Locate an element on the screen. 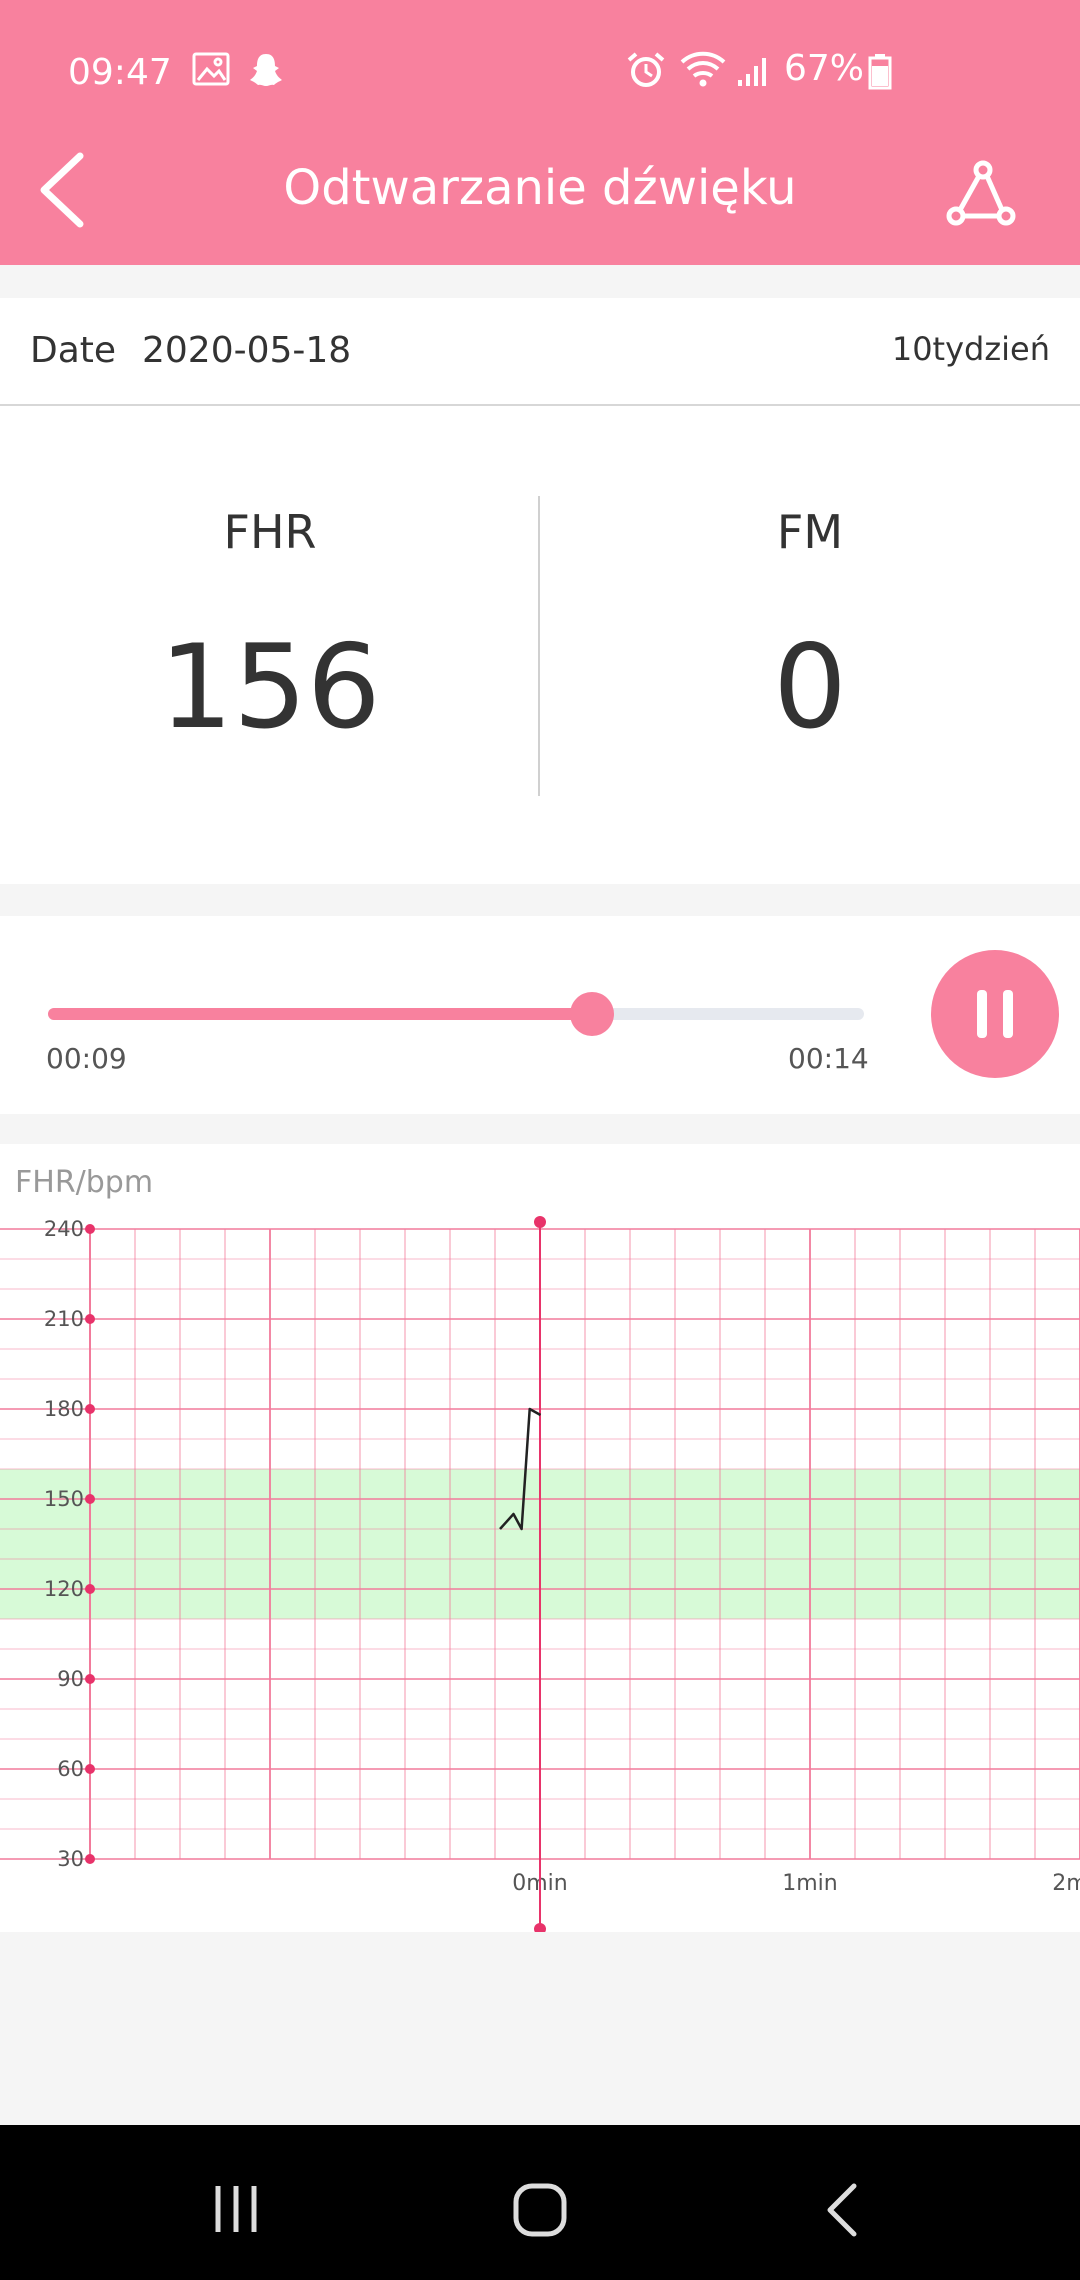  back-icon is located at coordinates (842, 2212).